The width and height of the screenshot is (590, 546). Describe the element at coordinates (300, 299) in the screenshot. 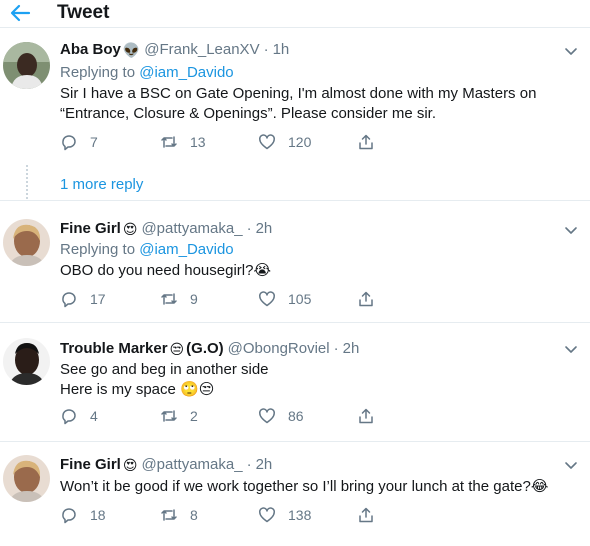

I see `like-count: 105` at that location.